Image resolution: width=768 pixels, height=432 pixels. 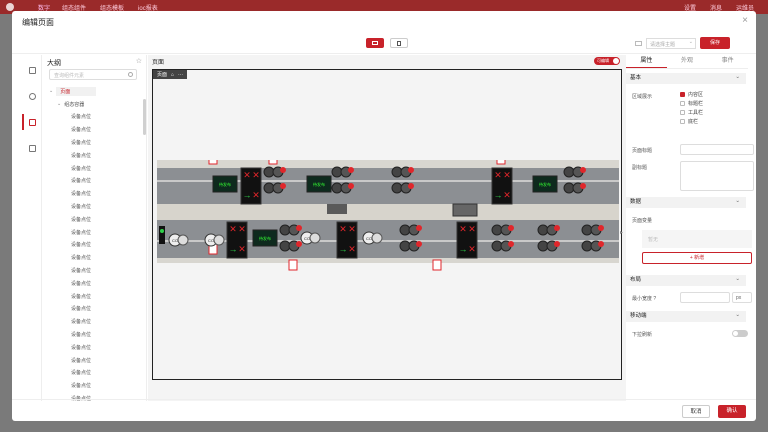 I want to click on section-basic: 基本, so click(x=686, y=78).